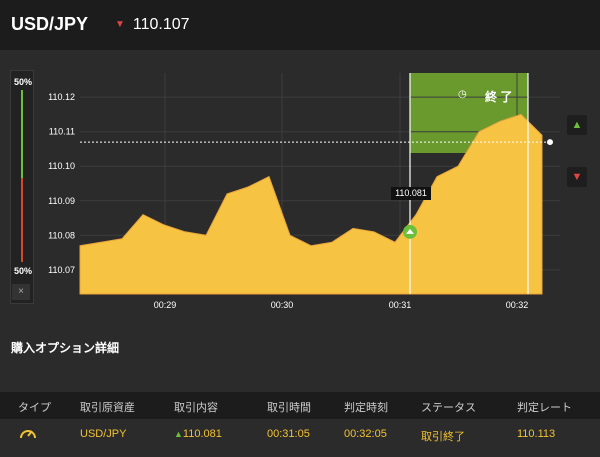  Describe the element at coordinates (544, 408) in the screenshot. I see `col-rate: 判定レート` at that location.